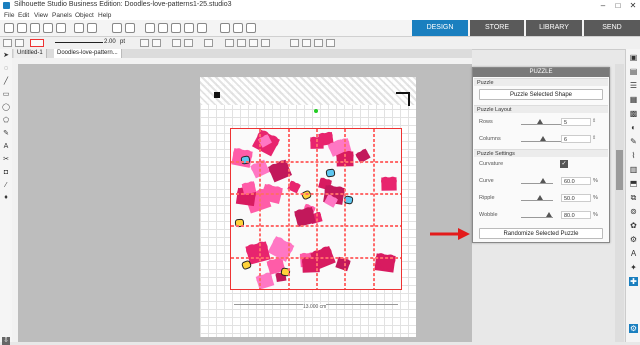  Describe the element at coordinates (619, 170) in the screenshot. I see `scrollbar-thumb` at that location.